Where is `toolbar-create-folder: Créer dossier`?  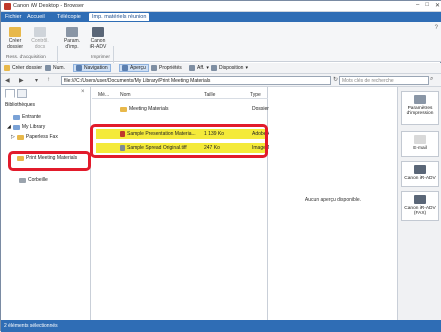 toolbar-create-folder: Créer dossier is located at coordinates (23, 68).